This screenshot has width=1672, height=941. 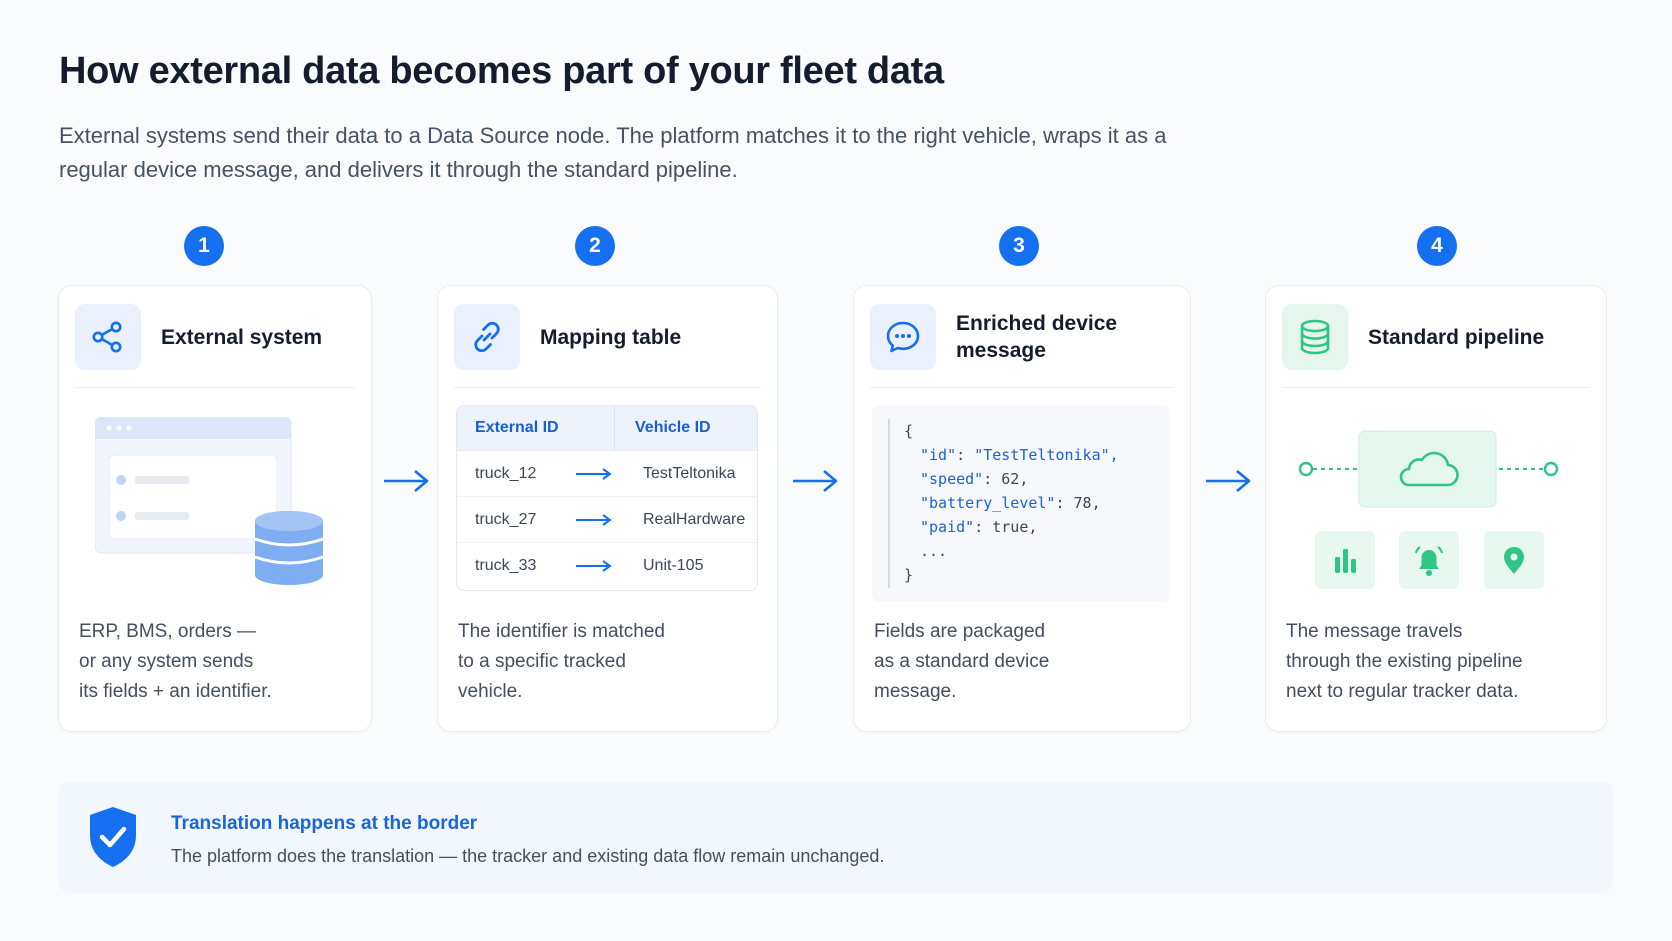 I want to click on code-line: "speed": 62,, so click(x=974, y=479).